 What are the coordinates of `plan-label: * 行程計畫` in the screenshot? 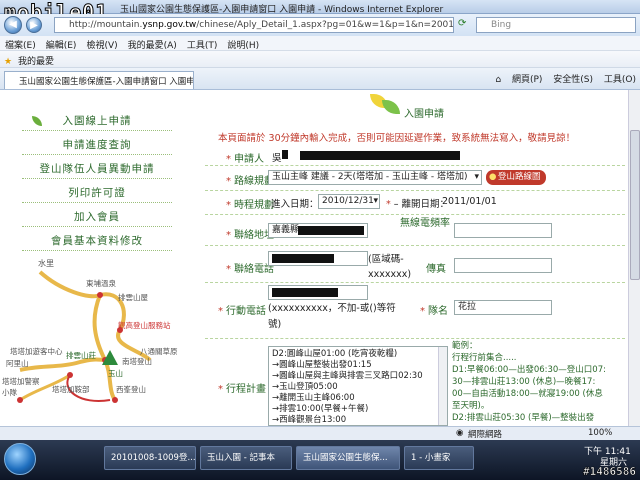 It's located at (242, 389).